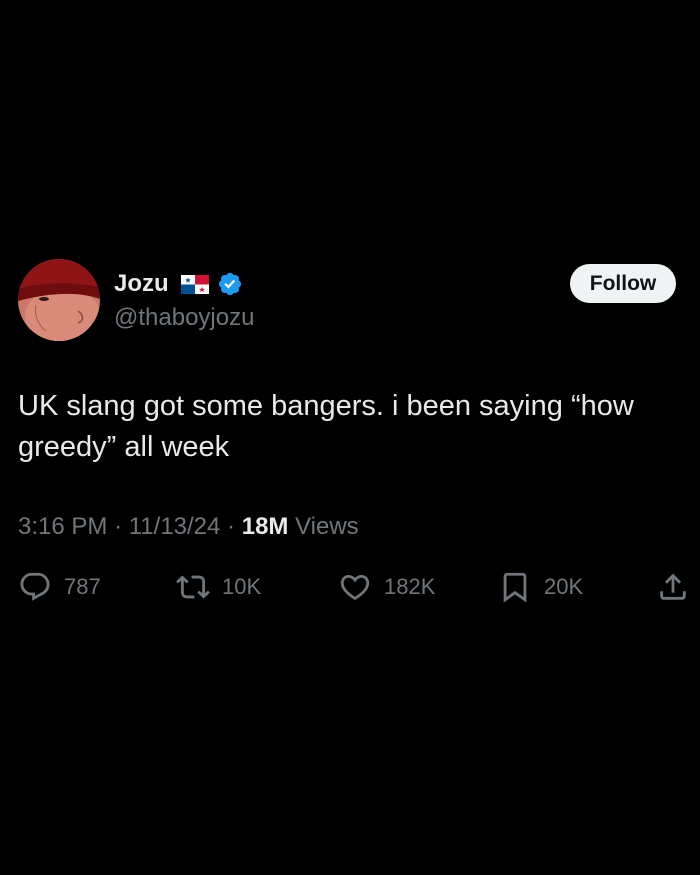  I want to click on user-handle: @thaboyjozu, so click(184, 318).